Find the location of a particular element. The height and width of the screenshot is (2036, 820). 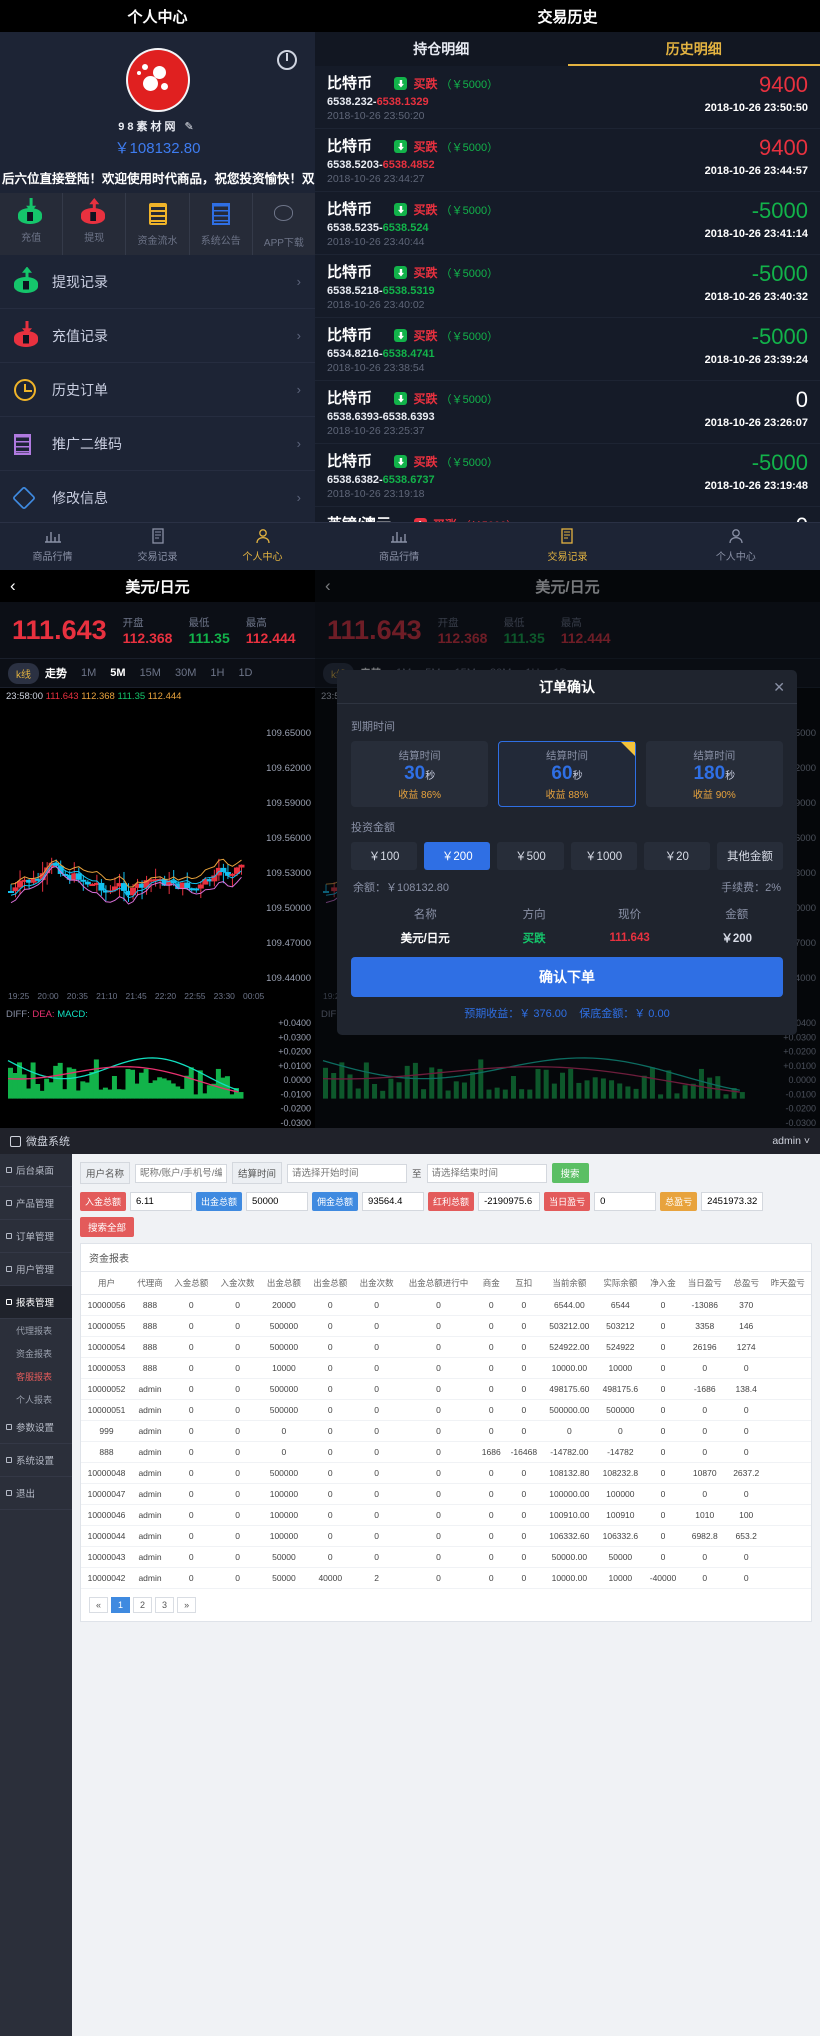

admin-account: admin ˅ is located at coordinates (791, 1141).